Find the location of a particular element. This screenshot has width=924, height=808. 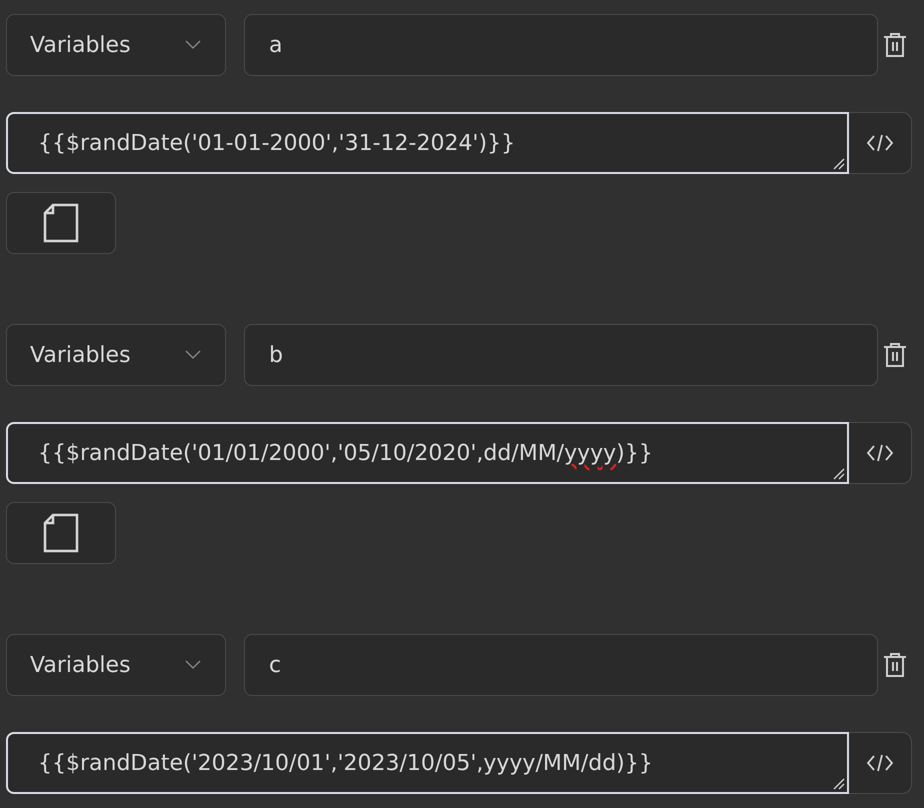

name-field: a is located at coordinates (561, 45).